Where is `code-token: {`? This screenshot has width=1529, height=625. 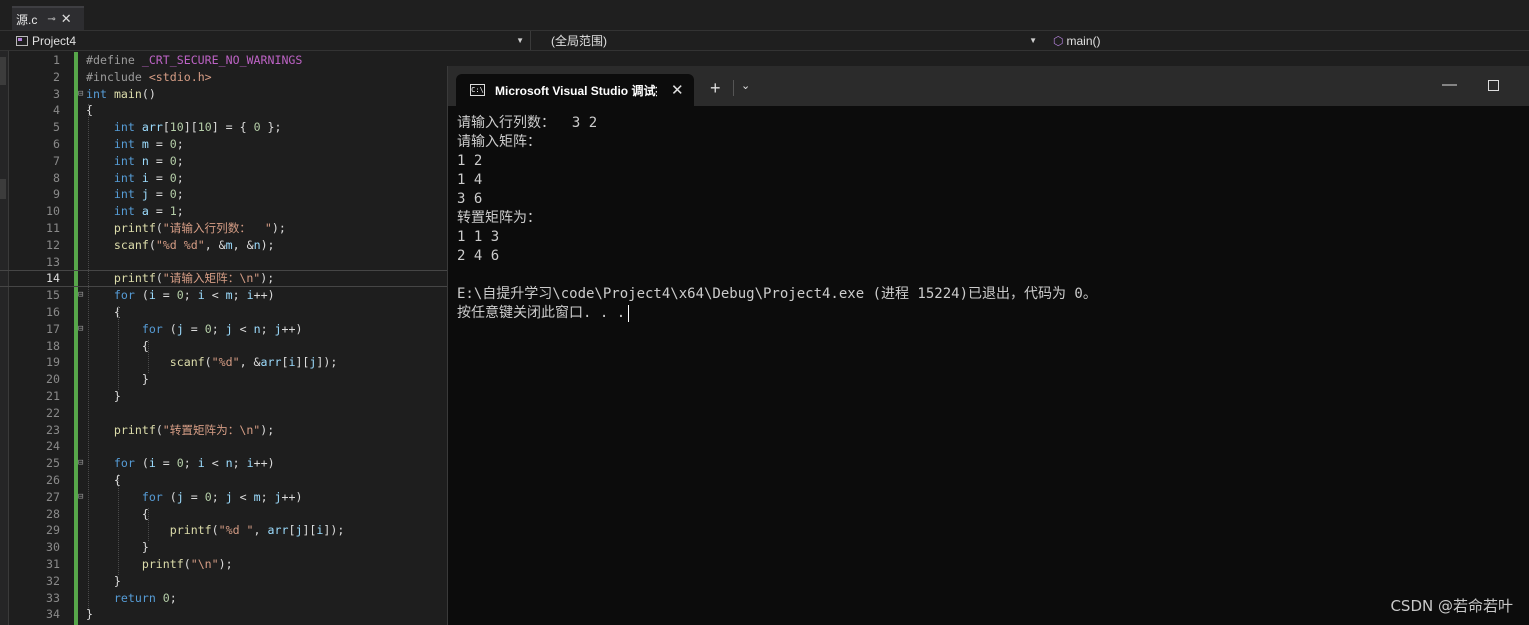 code-token: { is located at coordinates (103, 480).